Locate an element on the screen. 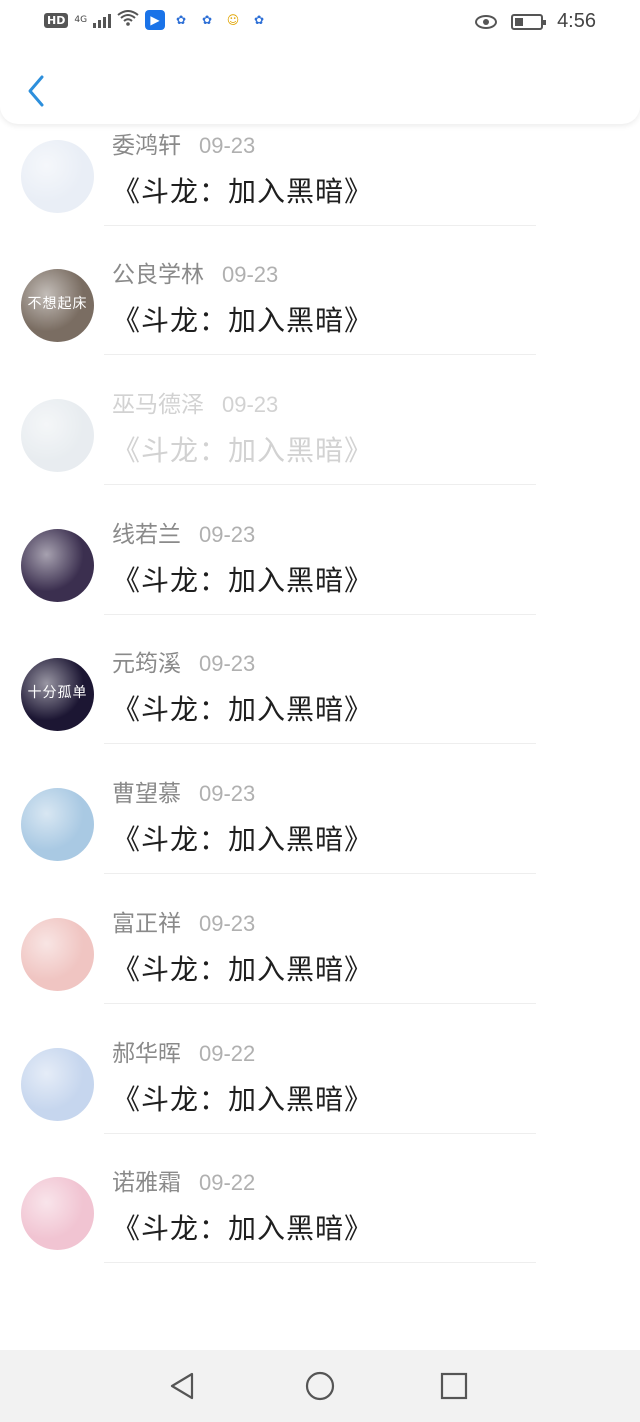 This screenshot has width=640, height=1422. entry-meta: 委鸿轩 09-23 is located at coordinates (183, 143).